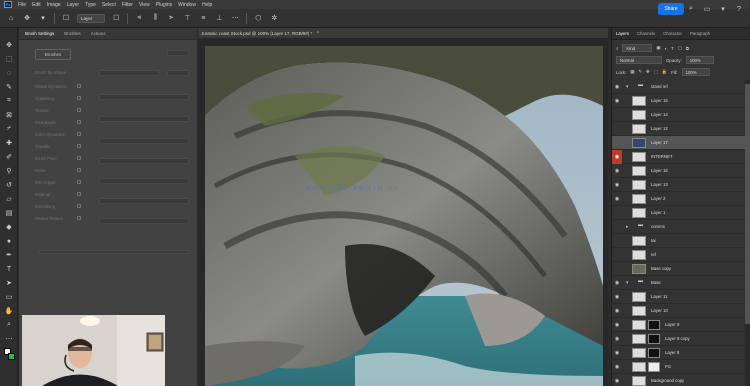 This screenshot has width=750, height=386. I want to click on gradient-tool-icon: ▤, so click(9, 213).